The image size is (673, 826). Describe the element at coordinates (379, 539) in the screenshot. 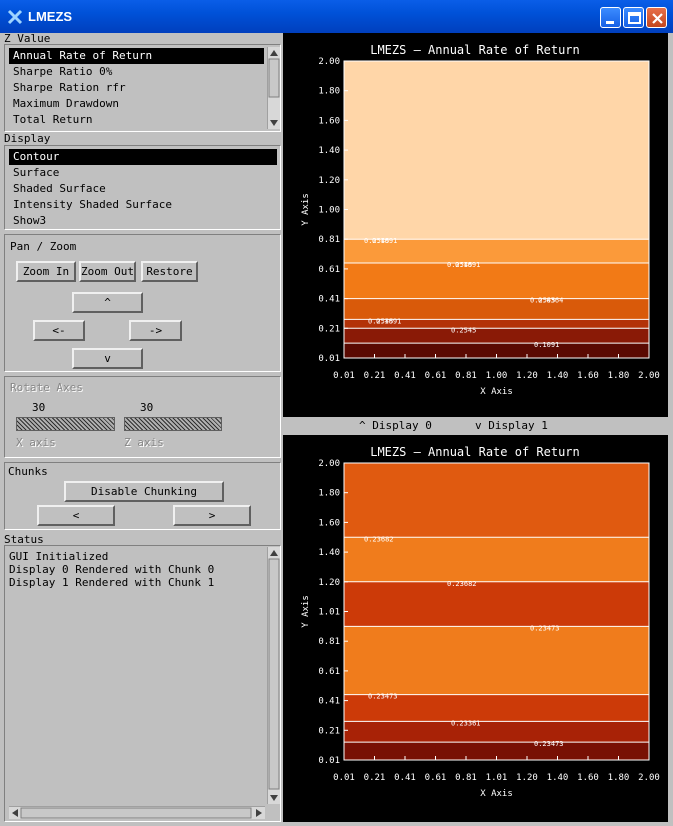

I see `contour-label: 0.23682` at that location.